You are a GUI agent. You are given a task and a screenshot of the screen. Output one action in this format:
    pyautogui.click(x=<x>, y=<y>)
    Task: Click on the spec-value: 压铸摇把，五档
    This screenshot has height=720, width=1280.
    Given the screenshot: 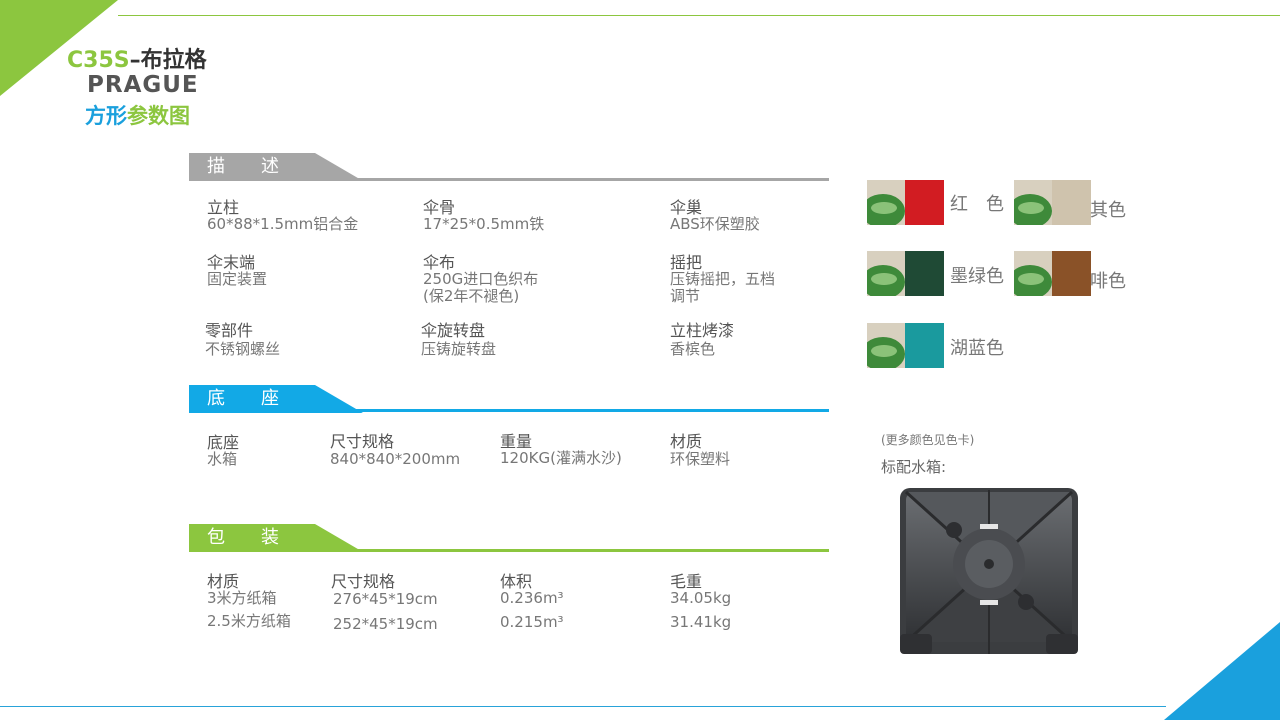 What is the action you would take?
    pyautogui.click(x=723, y=279)
    